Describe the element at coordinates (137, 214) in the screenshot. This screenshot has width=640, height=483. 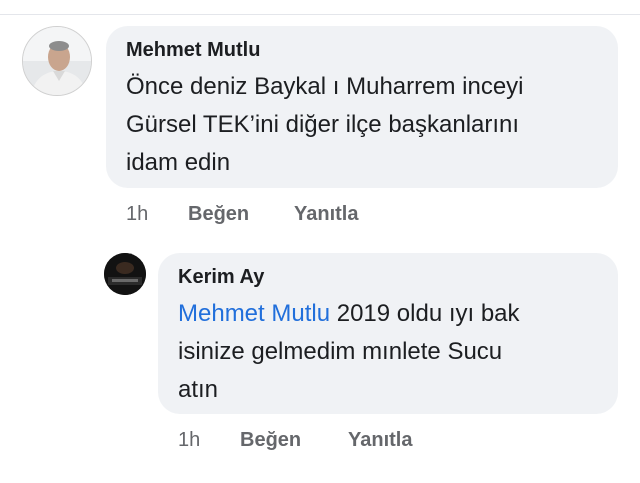
I see `comment-timestamp: 1h` at that location.